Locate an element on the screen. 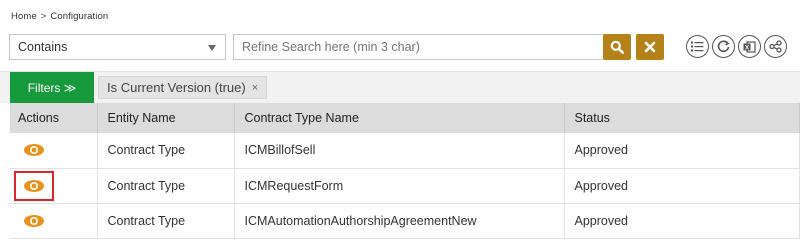 This screenshot has width=800, height=241. breadcrumb: Home > Configuration is located at coordinates (59, 16).